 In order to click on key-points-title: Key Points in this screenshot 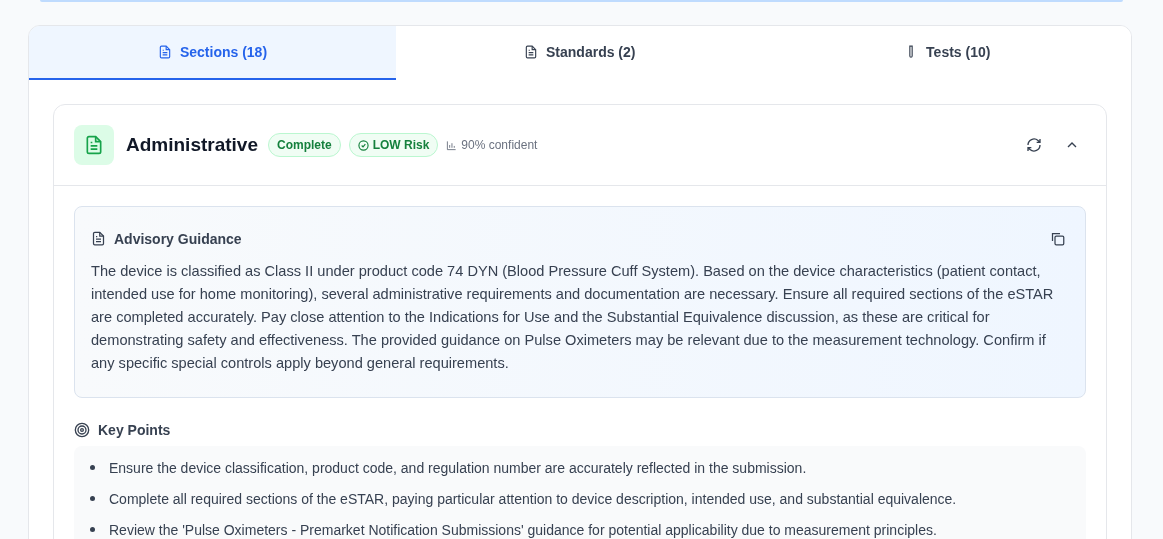, I will do `click(134, 430)`.